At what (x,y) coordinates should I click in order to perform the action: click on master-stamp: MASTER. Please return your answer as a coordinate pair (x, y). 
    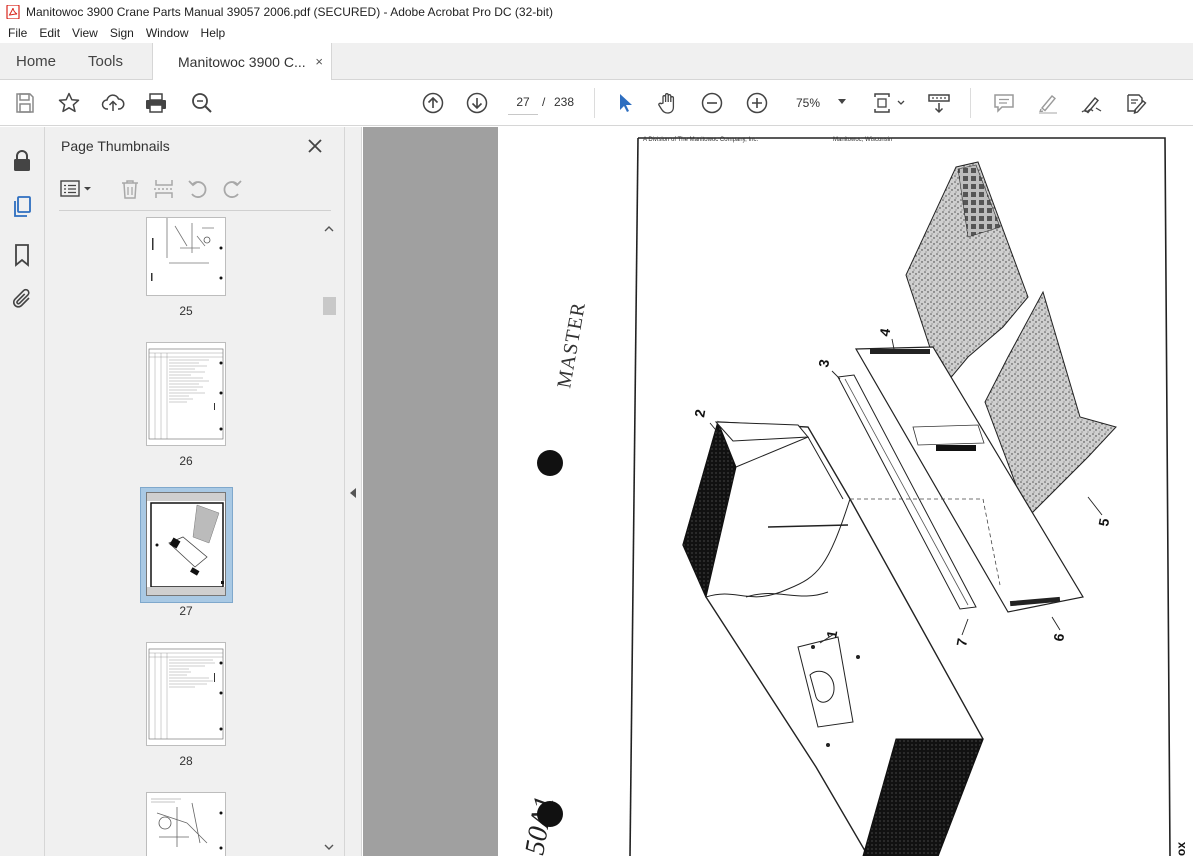
    Looking at the image, I should click on (571, 345).